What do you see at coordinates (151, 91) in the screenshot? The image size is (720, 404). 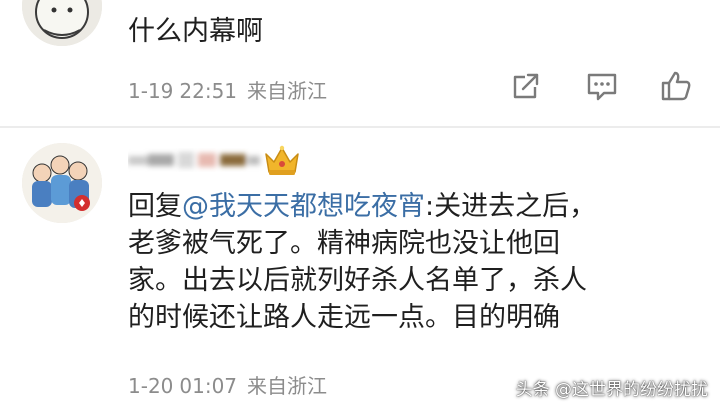 I see `comment-date: 1-19` at bounding box center [151, 91].